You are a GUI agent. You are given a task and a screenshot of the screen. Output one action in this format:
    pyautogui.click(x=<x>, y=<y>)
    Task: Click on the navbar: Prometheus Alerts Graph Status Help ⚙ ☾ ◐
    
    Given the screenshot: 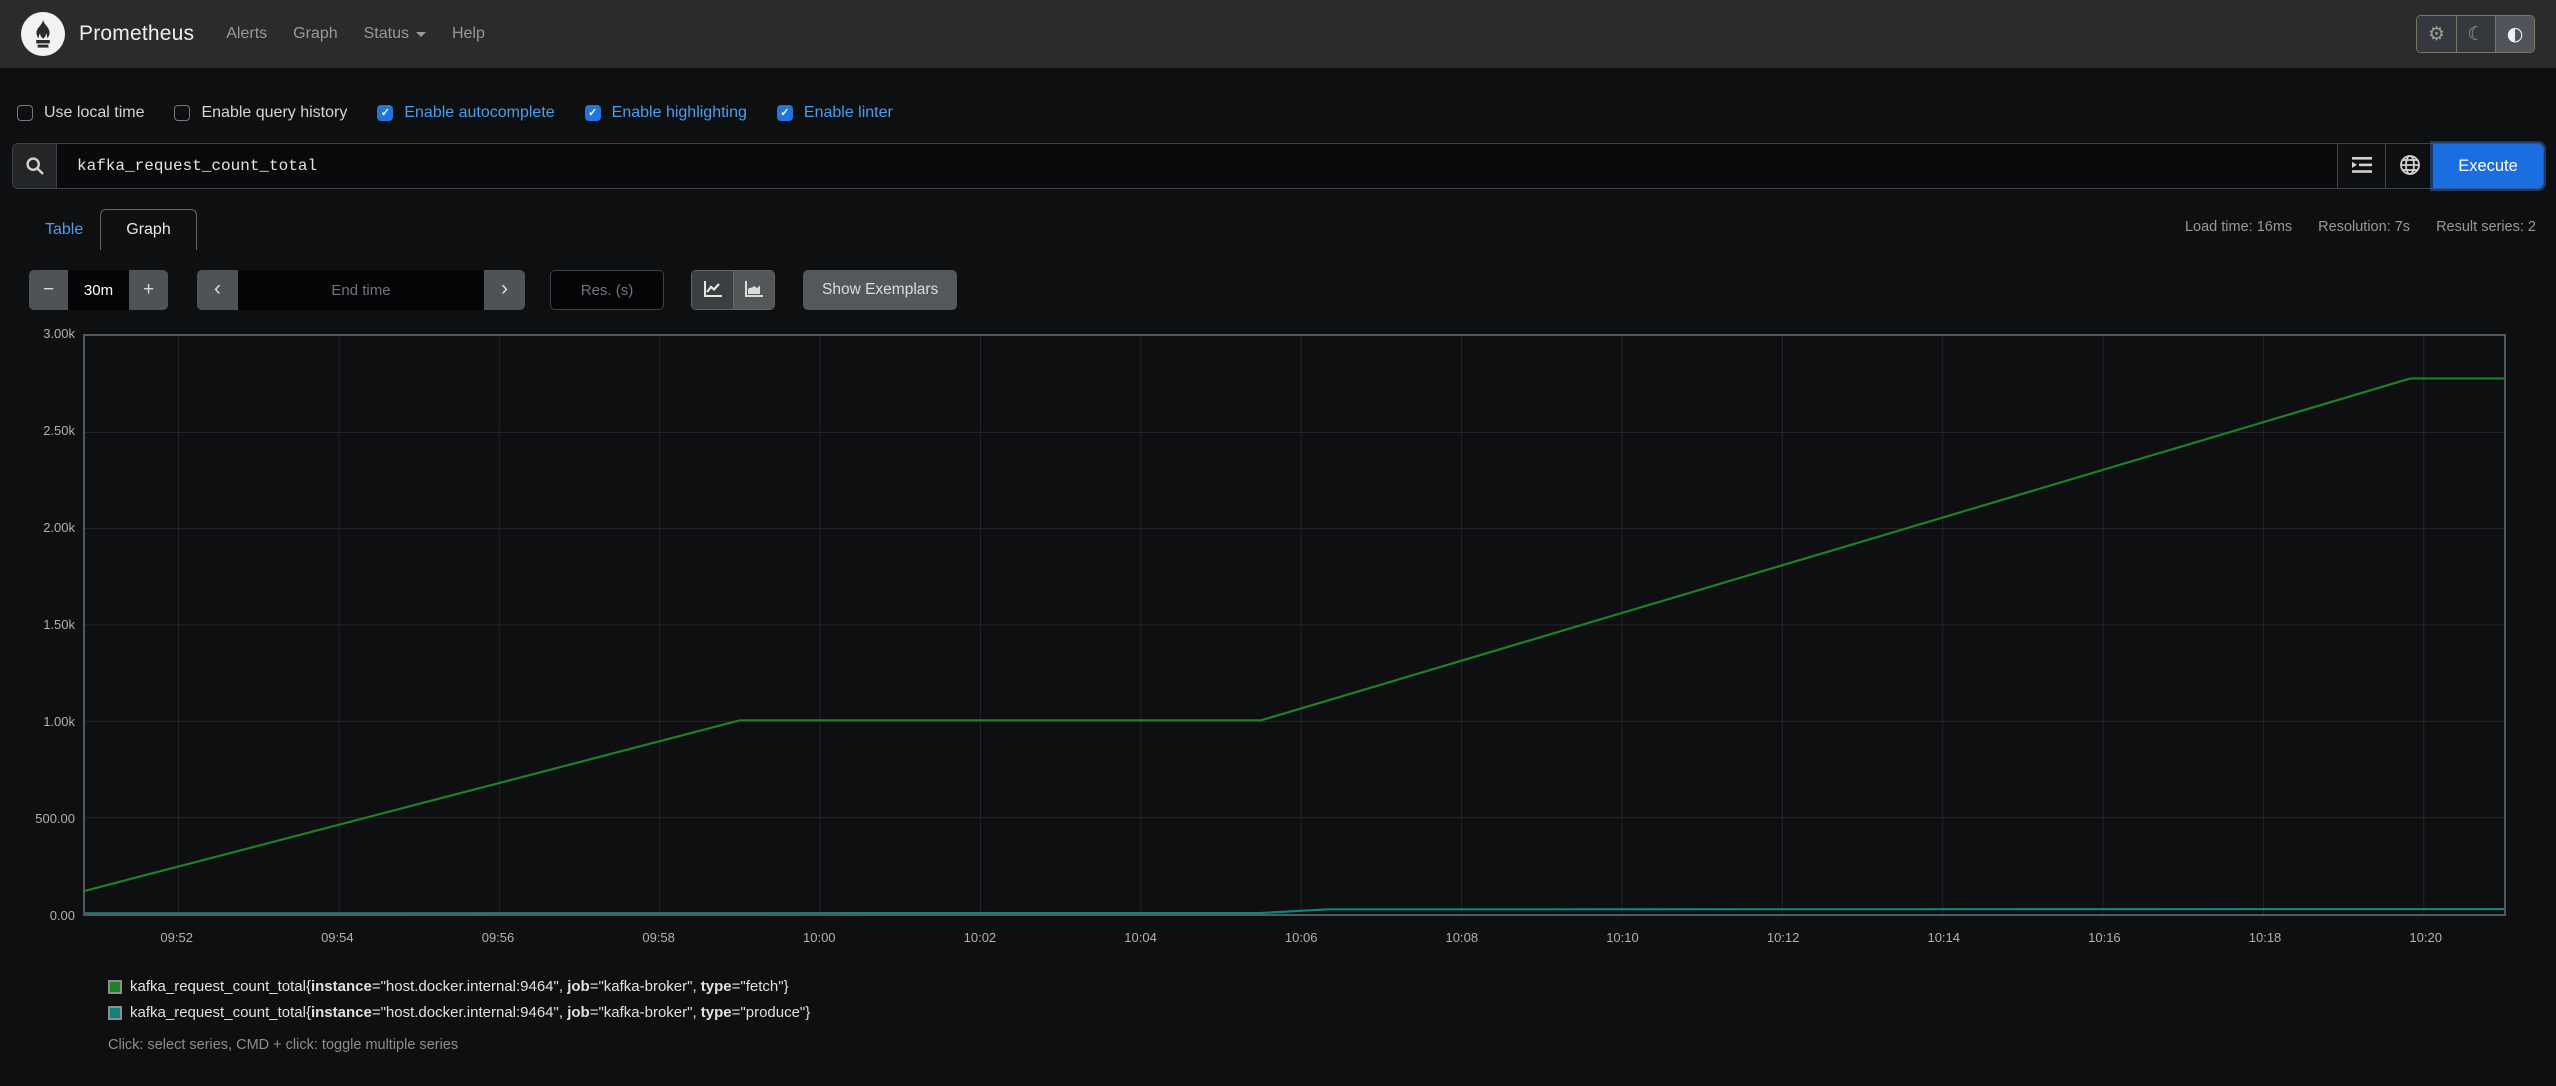 What is the action you would take?
    pyautogui.click(x=1278, y=34)
    